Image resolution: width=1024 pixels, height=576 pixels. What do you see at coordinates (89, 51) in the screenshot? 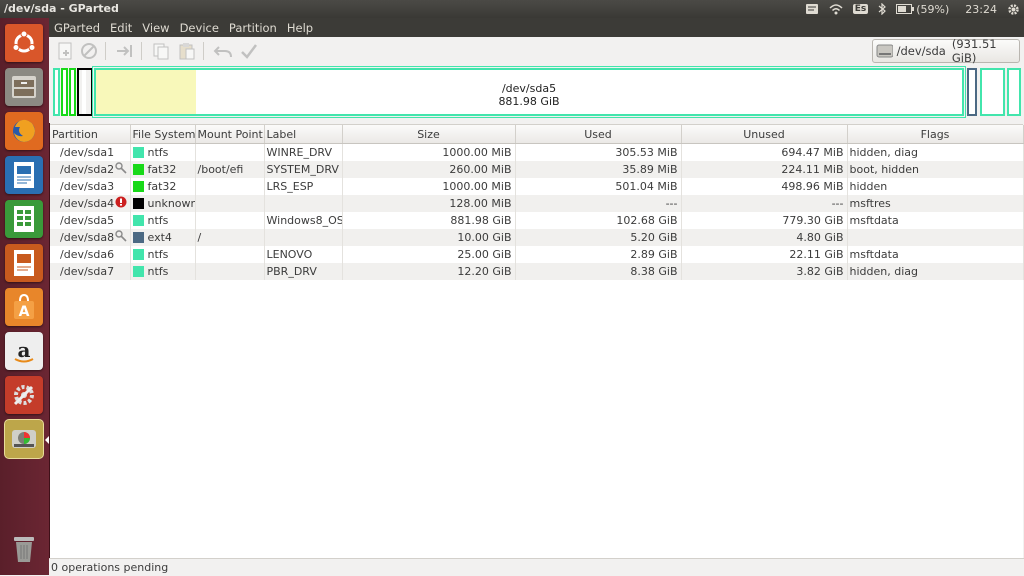
I see `delete-partition-button` at bounding box center [89, 51].